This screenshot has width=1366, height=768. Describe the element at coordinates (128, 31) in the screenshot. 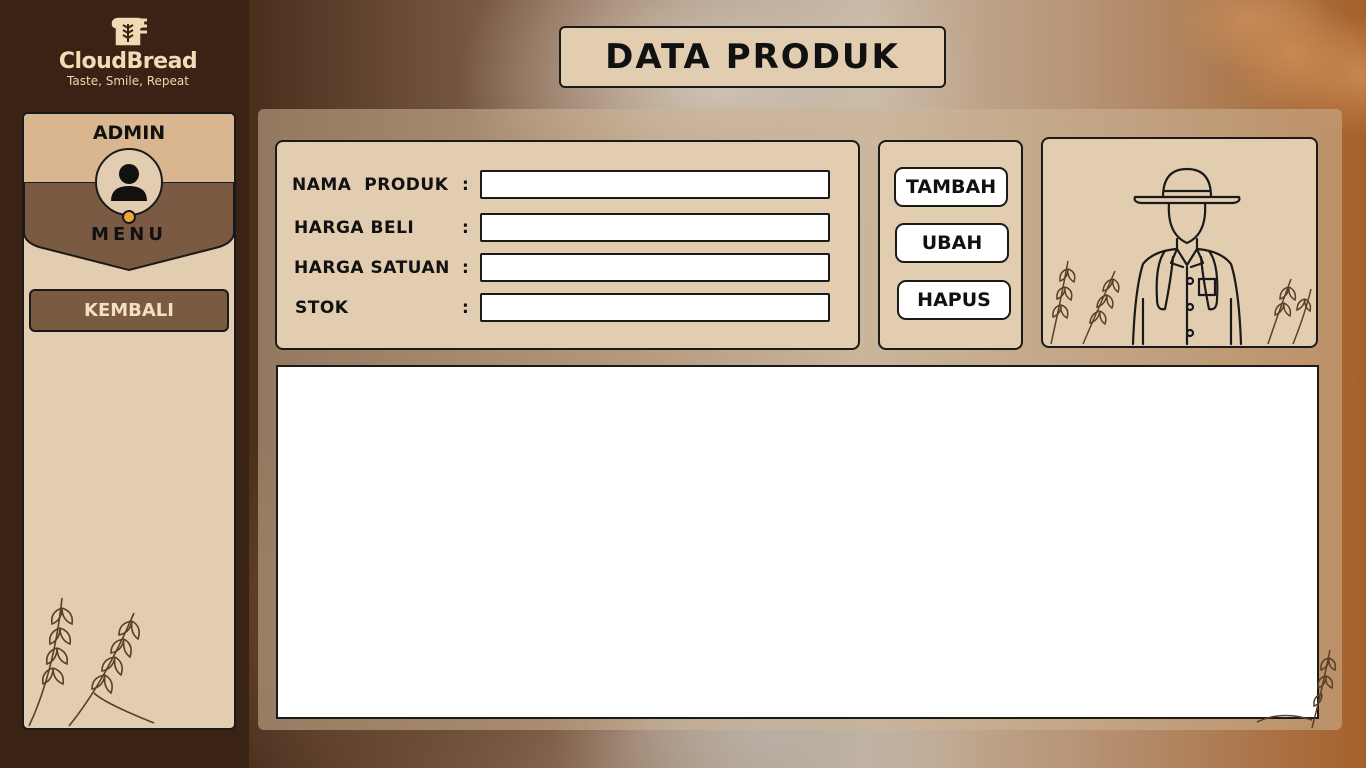

I see `bread-logo-icon` at that location.